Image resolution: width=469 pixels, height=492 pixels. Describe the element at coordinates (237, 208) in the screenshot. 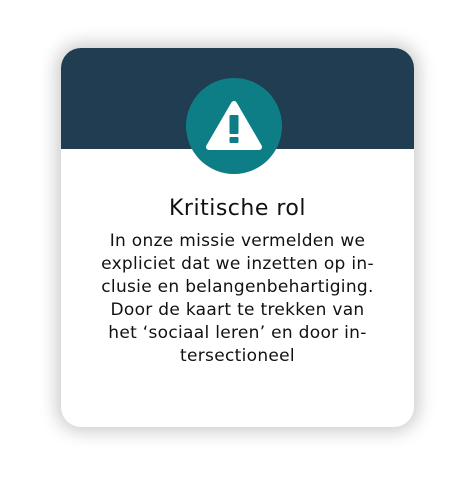

I see `card-title: Kritische rol` at that location.